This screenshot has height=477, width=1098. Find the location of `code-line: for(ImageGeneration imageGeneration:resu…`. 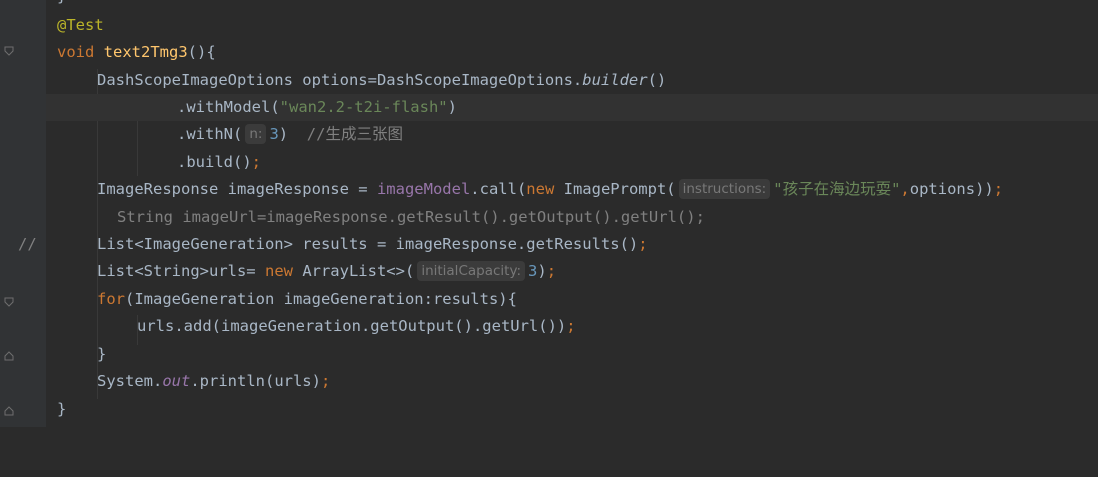

code-line: for(ImageGeneration imageGeneration:resu… is located at coordinates (572, 299).